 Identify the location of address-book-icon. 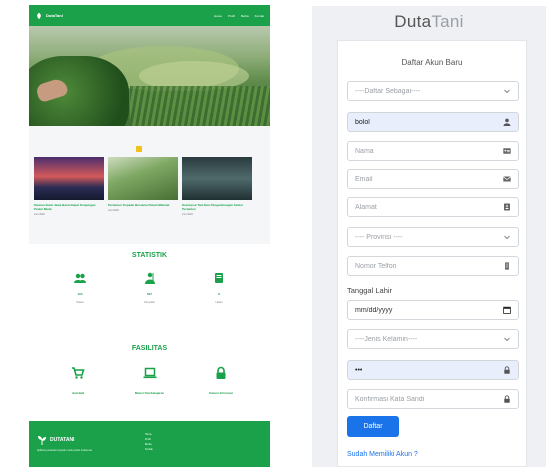
(506, 207).